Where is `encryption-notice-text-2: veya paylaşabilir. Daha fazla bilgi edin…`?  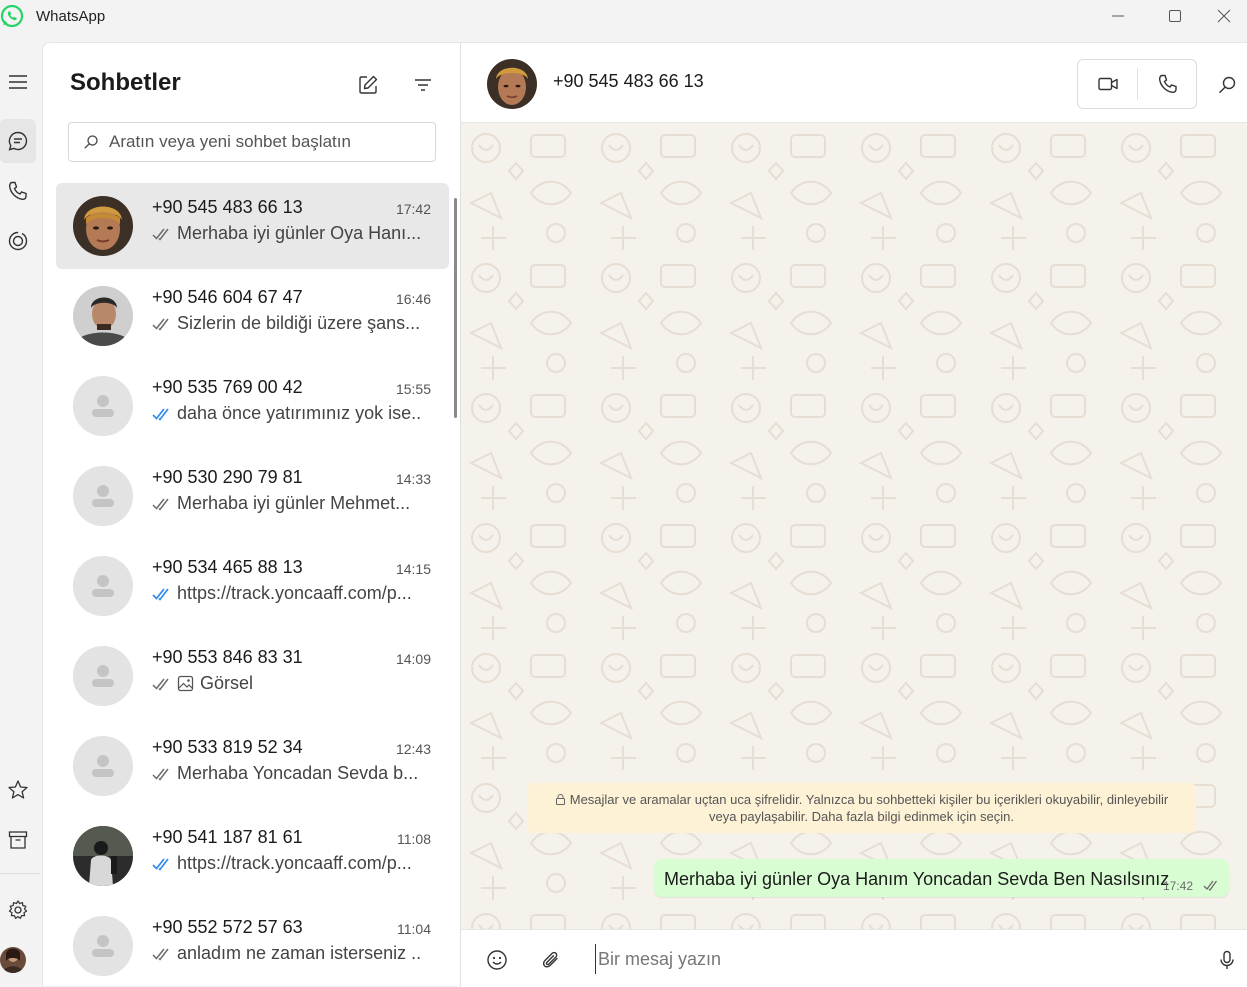
encryption-notice-text-2: veya paylaşabilir. Daha fazla bilgi edin… is located at coordinates (861, 816).